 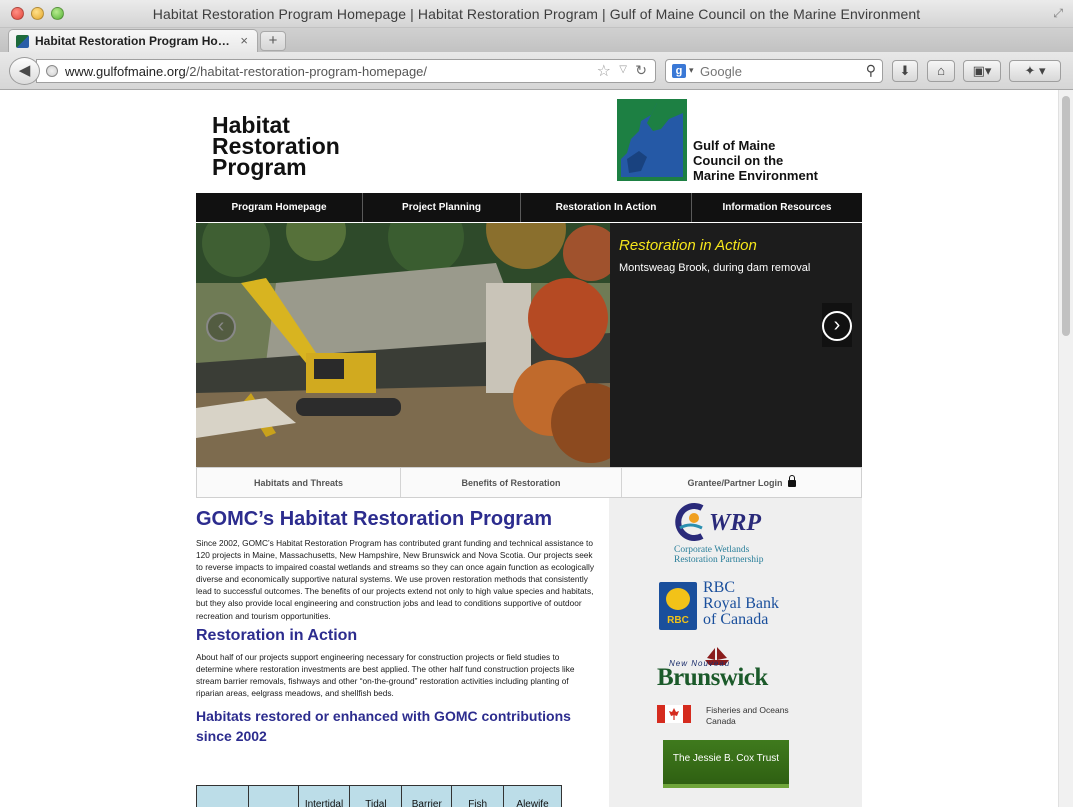 I want to click on gomc-logo-icon, so click(x=652, y=140).